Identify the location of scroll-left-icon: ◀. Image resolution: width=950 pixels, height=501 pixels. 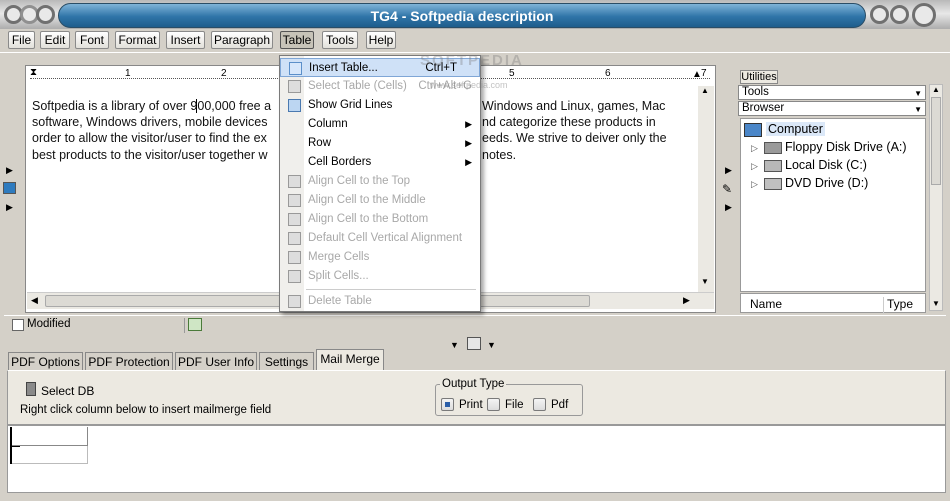
(34, 300).